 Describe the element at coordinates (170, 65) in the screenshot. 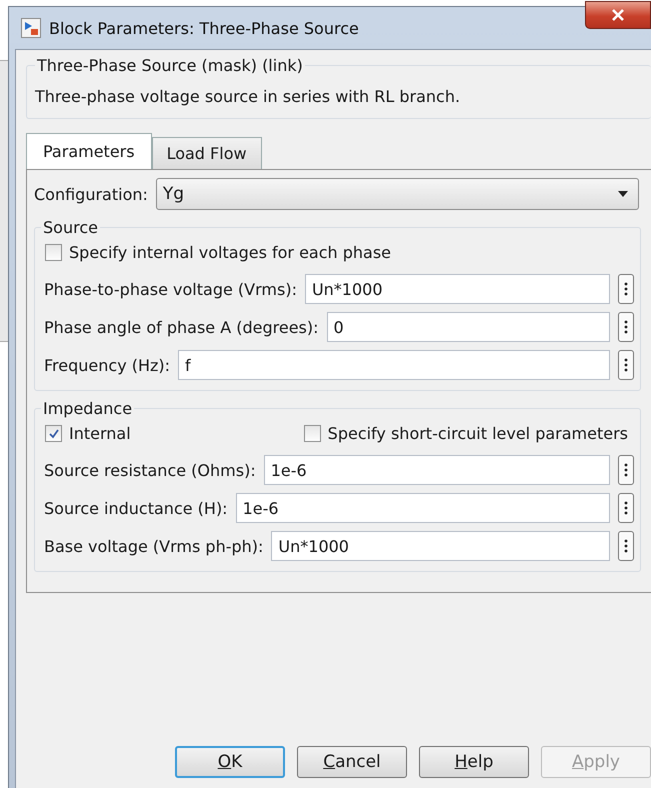

I see `mask-title: Three-Phase Source (mask) (link)` at that location.